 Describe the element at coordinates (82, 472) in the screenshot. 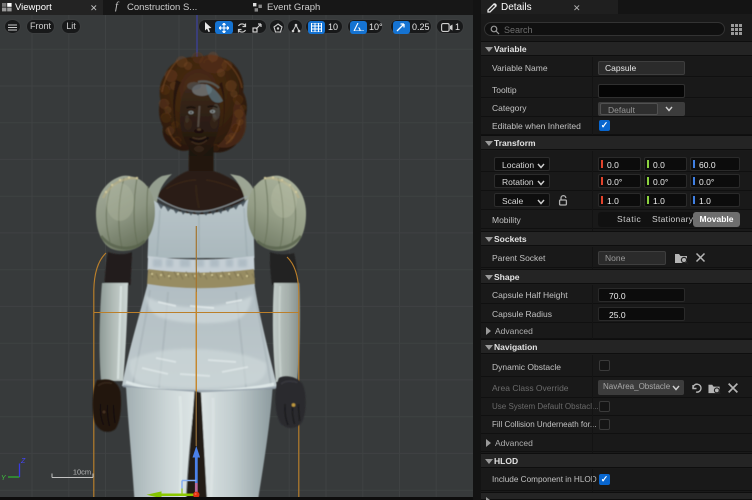

I see `svg-text: 10cm` at that location.